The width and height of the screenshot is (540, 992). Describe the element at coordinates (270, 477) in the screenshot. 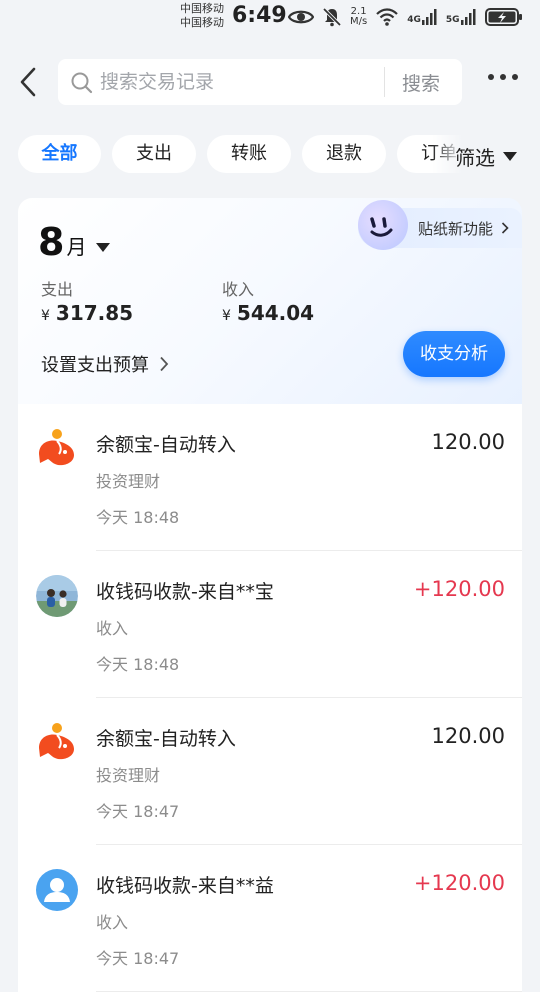

I see `transaction-row: 余额宝-自动转入 120.00 投资理财 今天 18:48` at that location.